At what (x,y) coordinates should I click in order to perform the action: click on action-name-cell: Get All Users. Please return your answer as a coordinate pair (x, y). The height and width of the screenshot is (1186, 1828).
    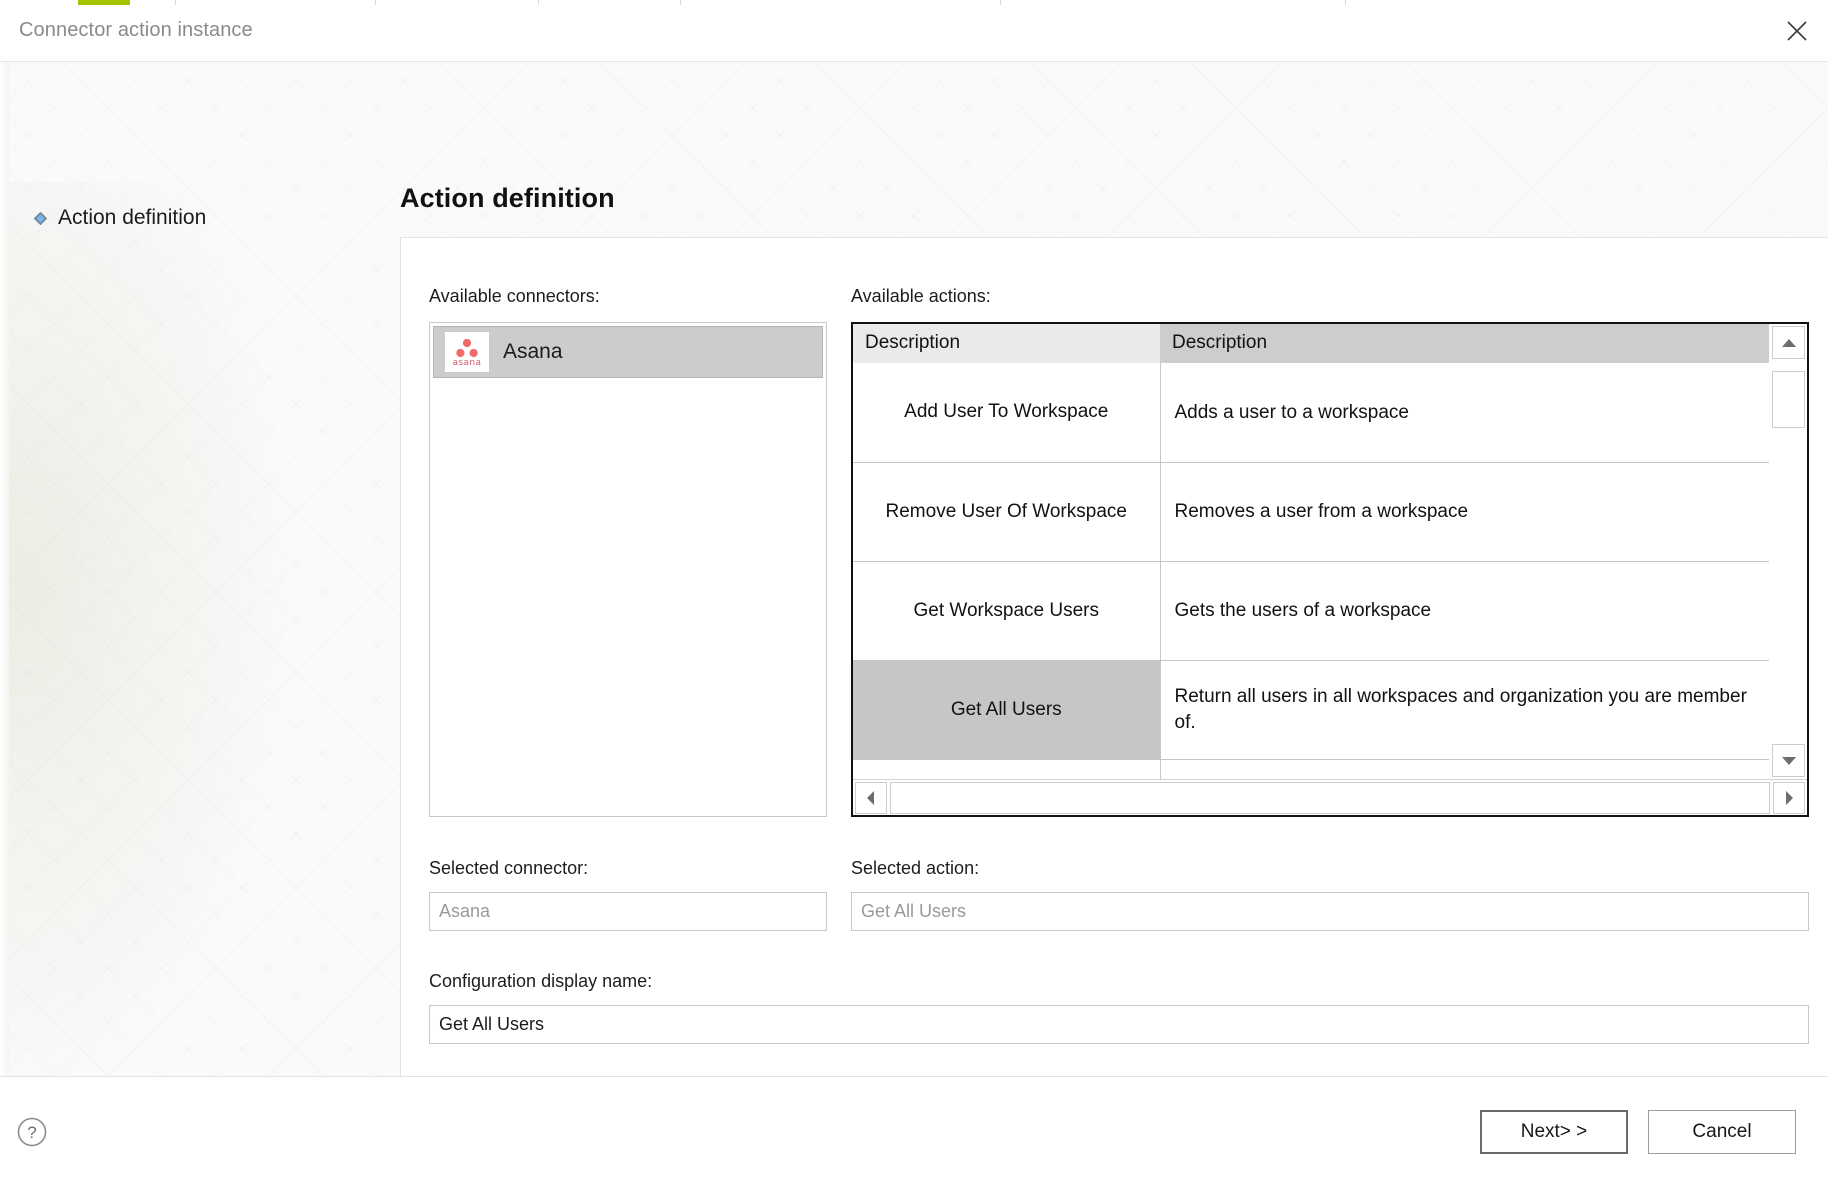
    Looking at the image, I should click on (1007, 709).